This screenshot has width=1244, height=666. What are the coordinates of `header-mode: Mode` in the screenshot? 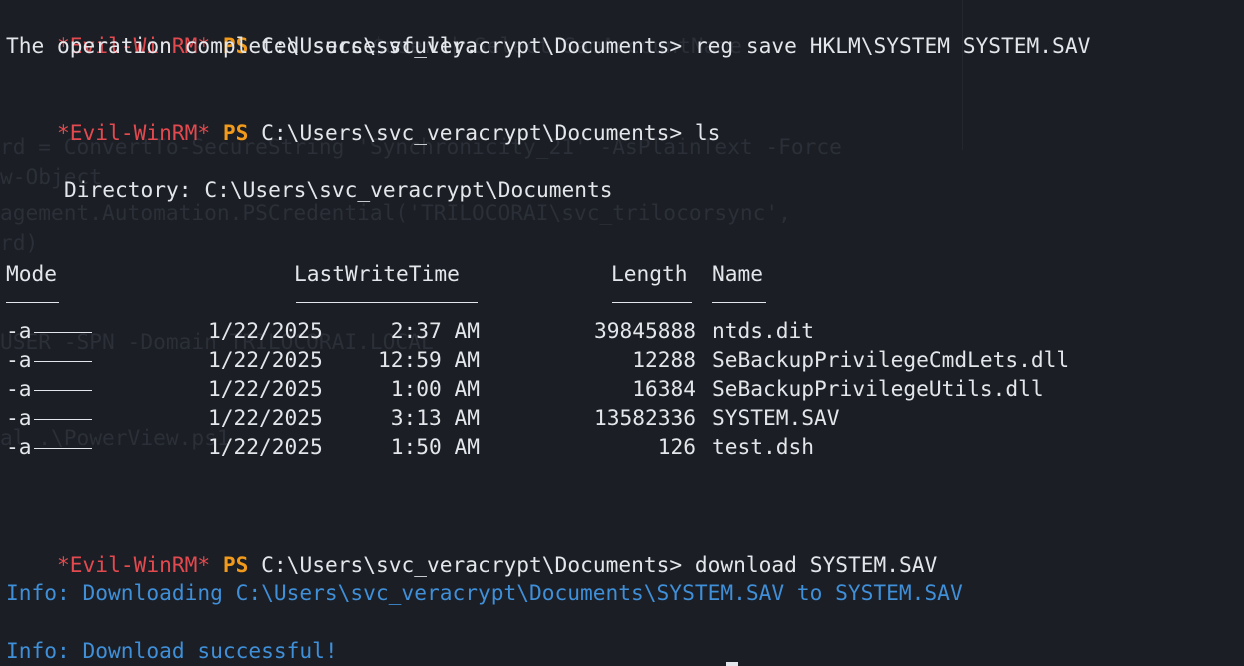 It's located at (32, 273).